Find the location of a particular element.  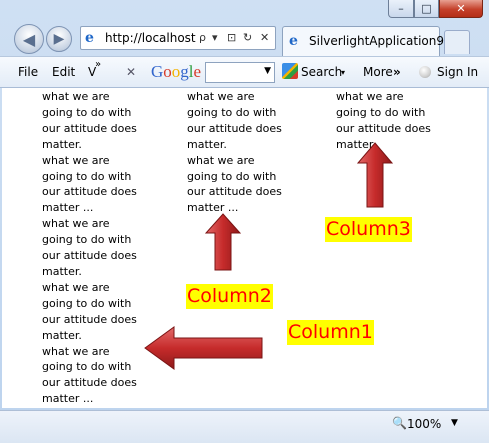

sign-in-icon is located at coordinates (425, 72).